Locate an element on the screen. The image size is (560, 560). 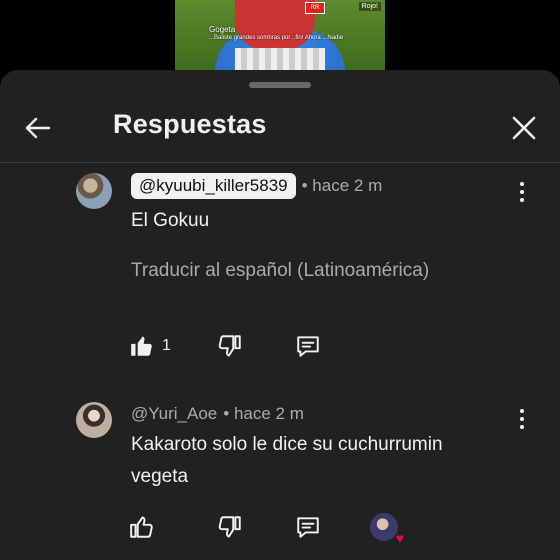
comment-actions: 1 is located at coordinates (280, 346).